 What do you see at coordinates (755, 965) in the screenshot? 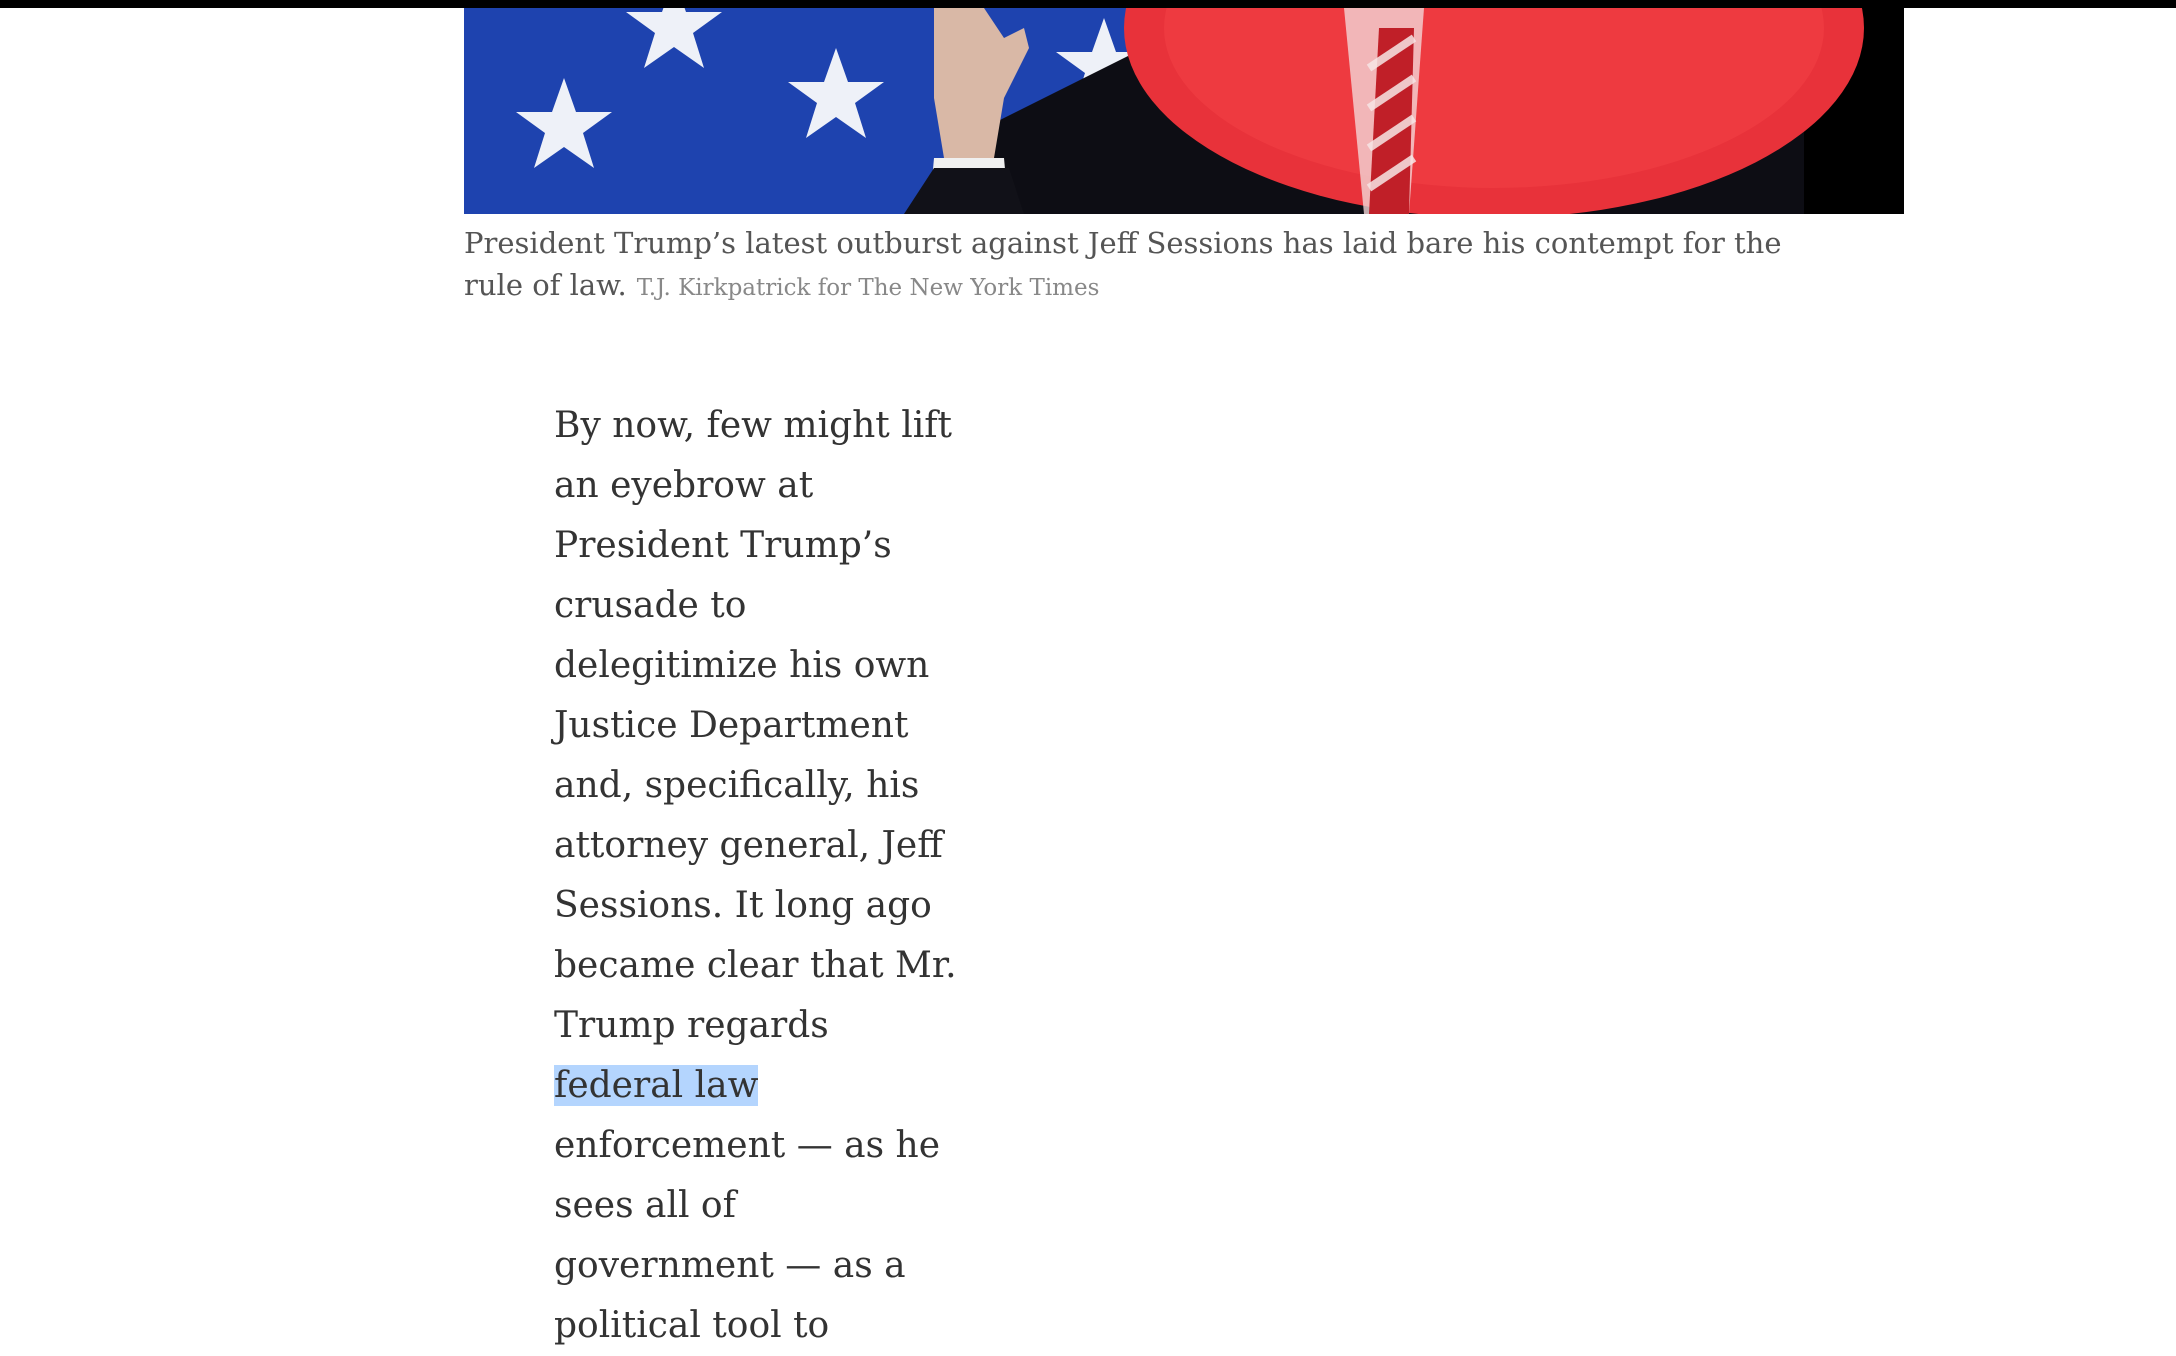
I see `article-line: became clear that Mr.` at bounding box center [755, 965].